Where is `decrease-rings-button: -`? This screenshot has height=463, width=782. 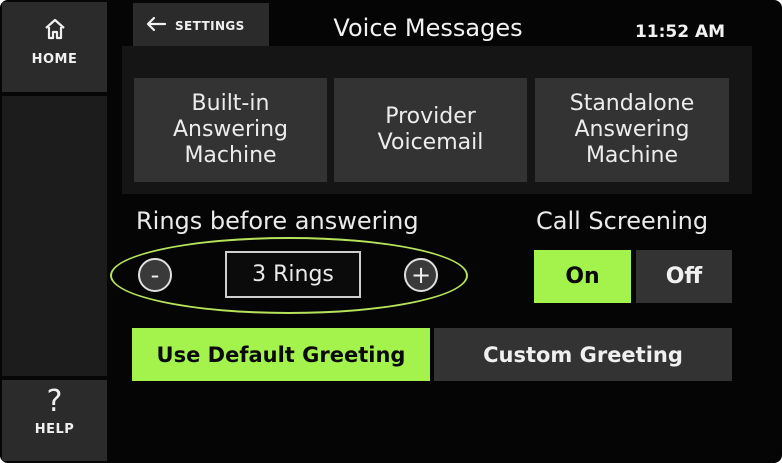
decrease-rings-button: - is located at coordinates (155, 275).